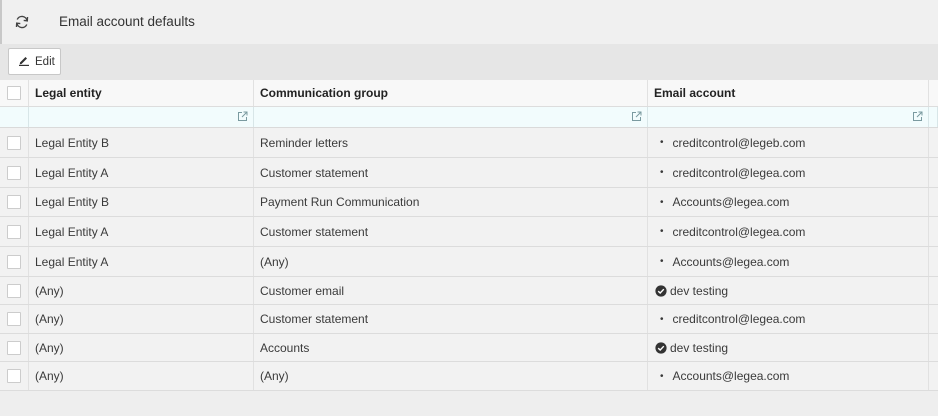  I want to click on header-spacer, so click(933, 93).